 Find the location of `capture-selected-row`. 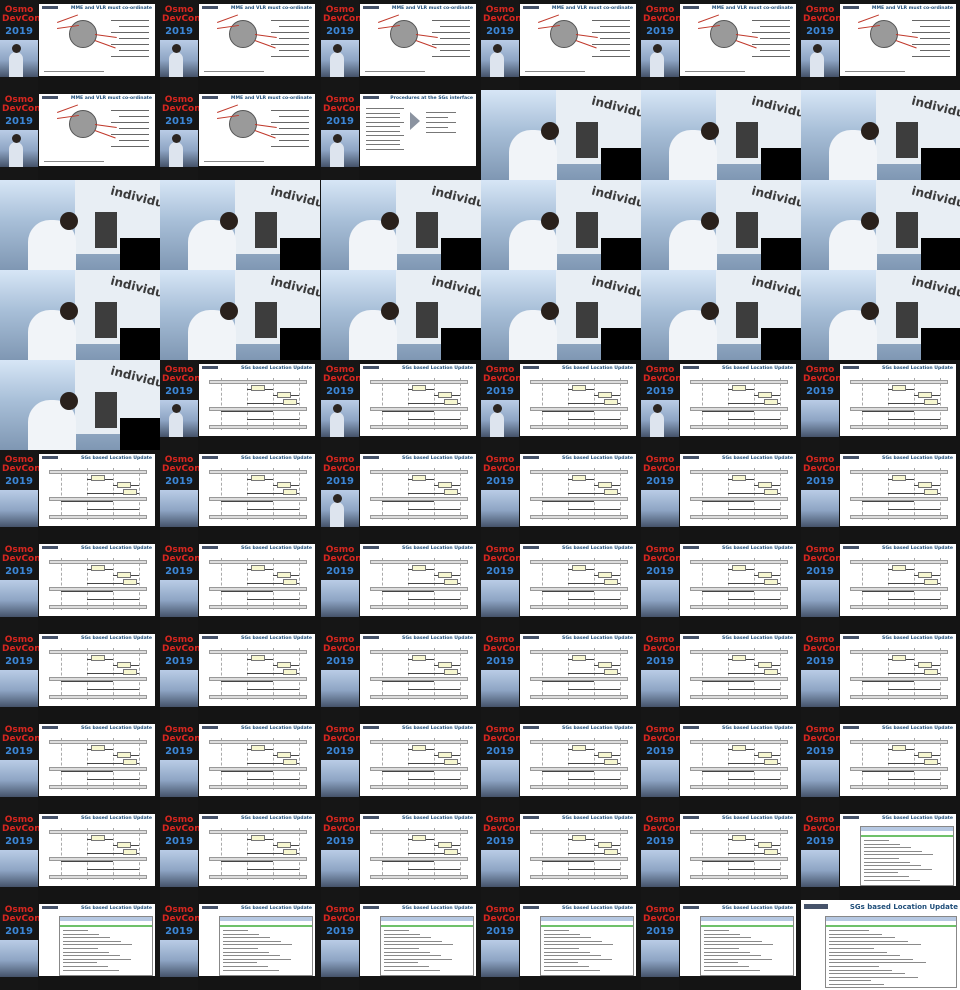

capture-selected-row is located at coordinates (427, 926).